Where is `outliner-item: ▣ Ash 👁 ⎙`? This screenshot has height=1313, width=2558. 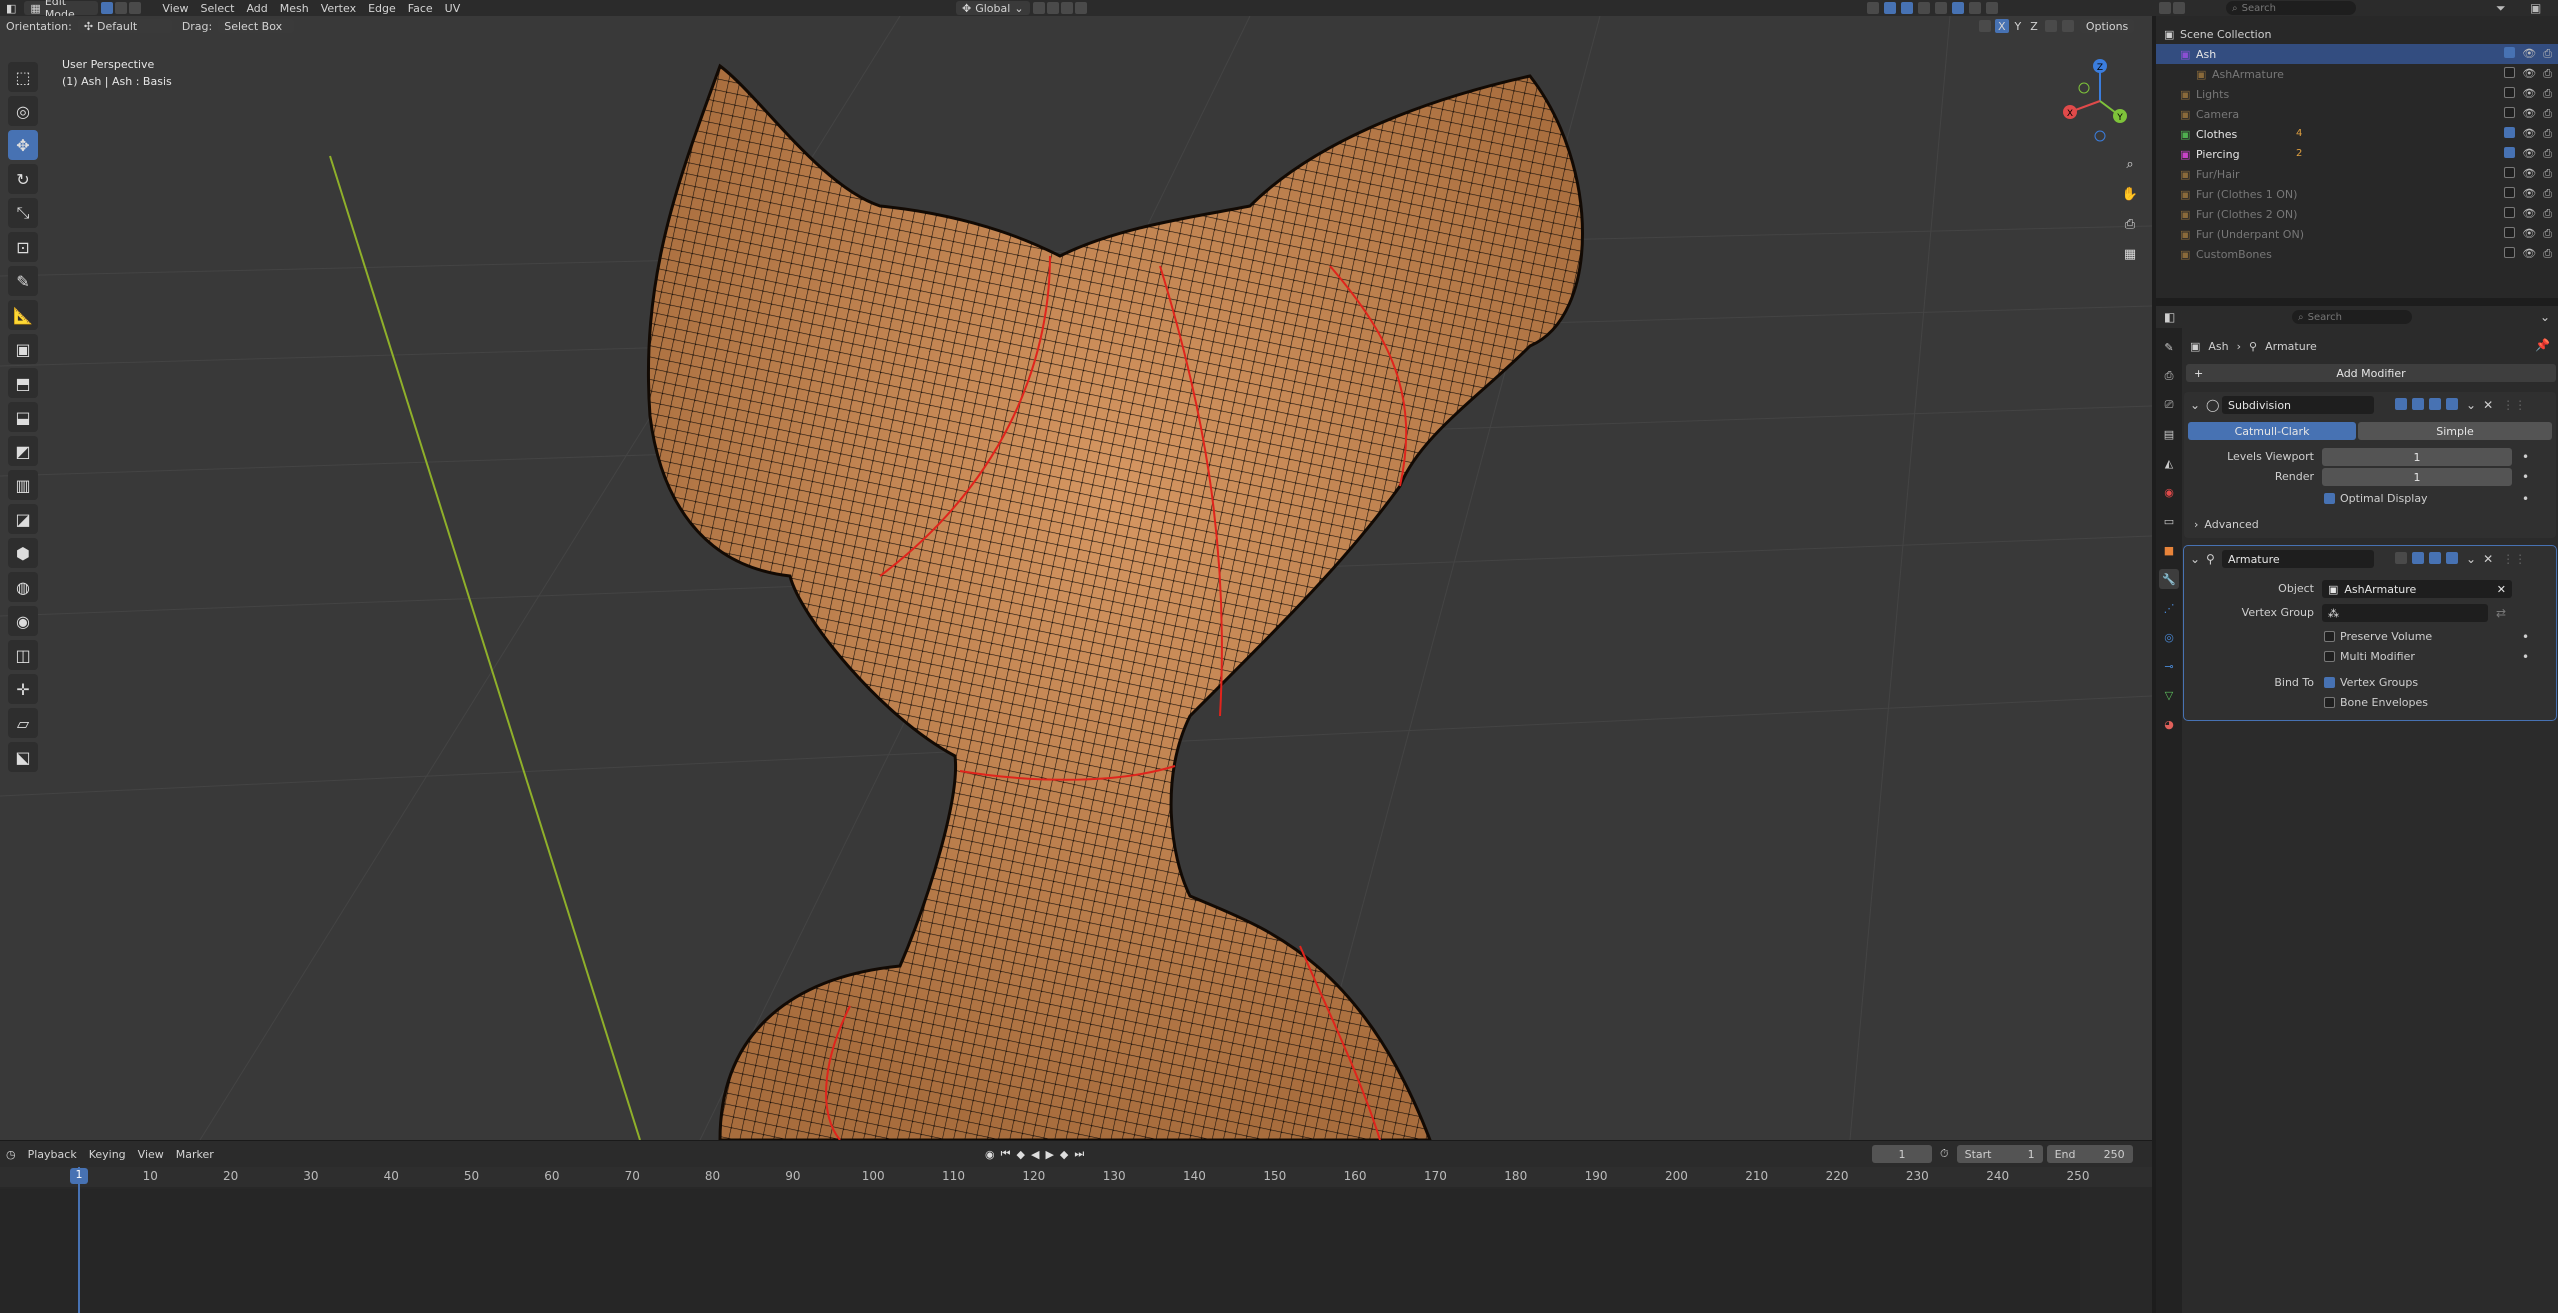
outliner-item: ▣ Ash 👁 ⎙ is located at coordinates (2357, 54).